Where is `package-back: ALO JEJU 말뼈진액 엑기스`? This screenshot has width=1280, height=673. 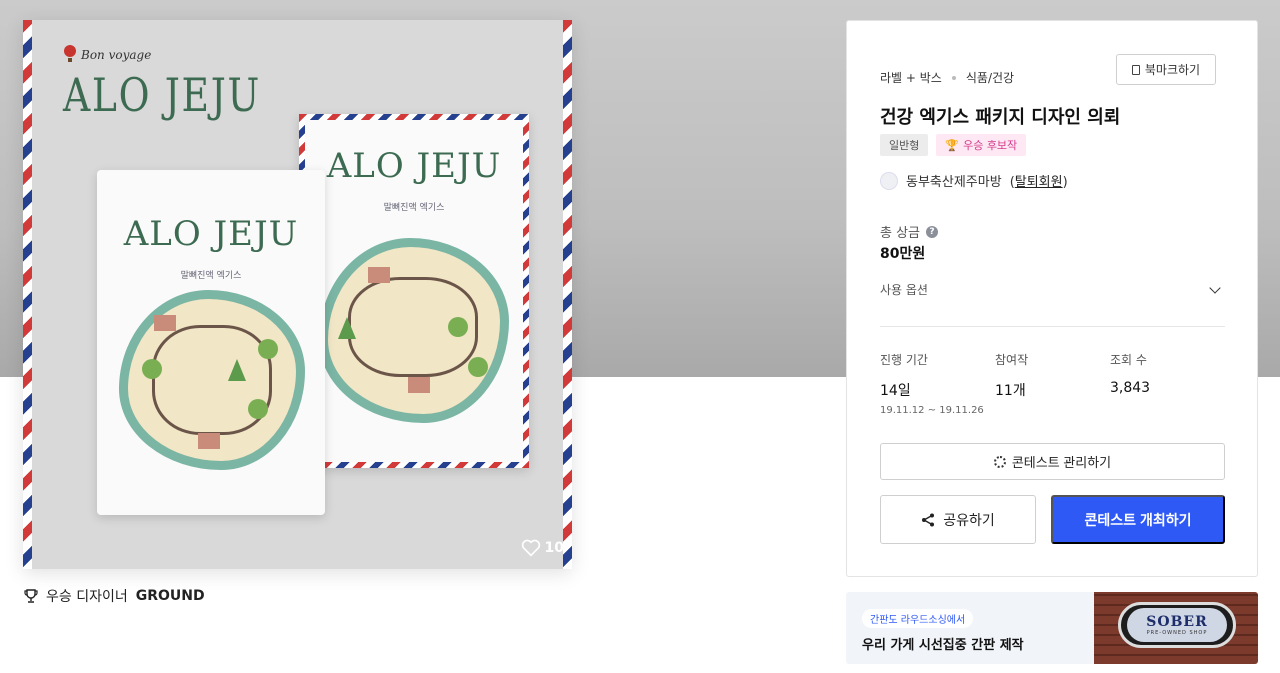 package-back: ALO JEJU 말뼈진액 엑기스 is located at coordinates (414, 291).